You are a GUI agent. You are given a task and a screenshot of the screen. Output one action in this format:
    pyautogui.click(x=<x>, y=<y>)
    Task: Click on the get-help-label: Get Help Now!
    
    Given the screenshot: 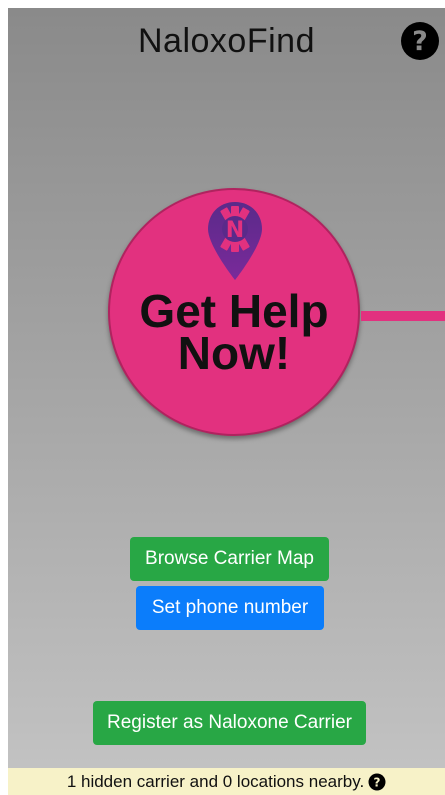 What is the action you would take?
    pyautogui.click(x=234, y=332)
    